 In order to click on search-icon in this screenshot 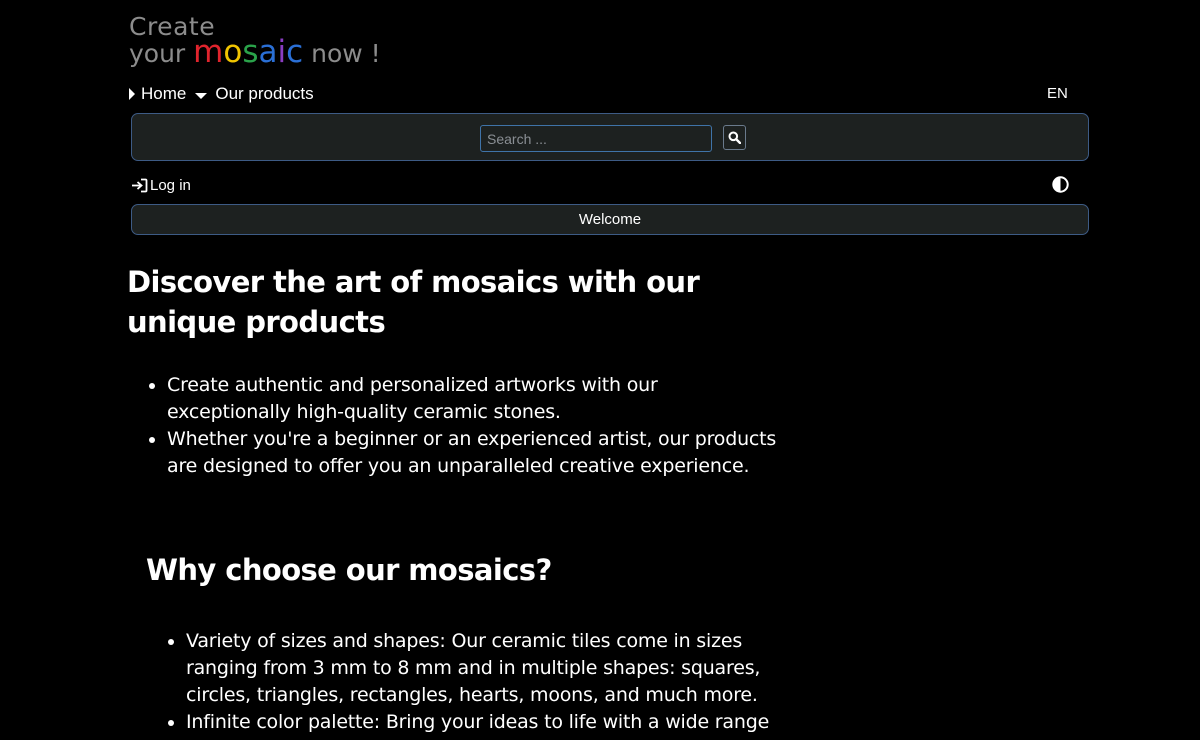, I will do `click(734, 137)`.